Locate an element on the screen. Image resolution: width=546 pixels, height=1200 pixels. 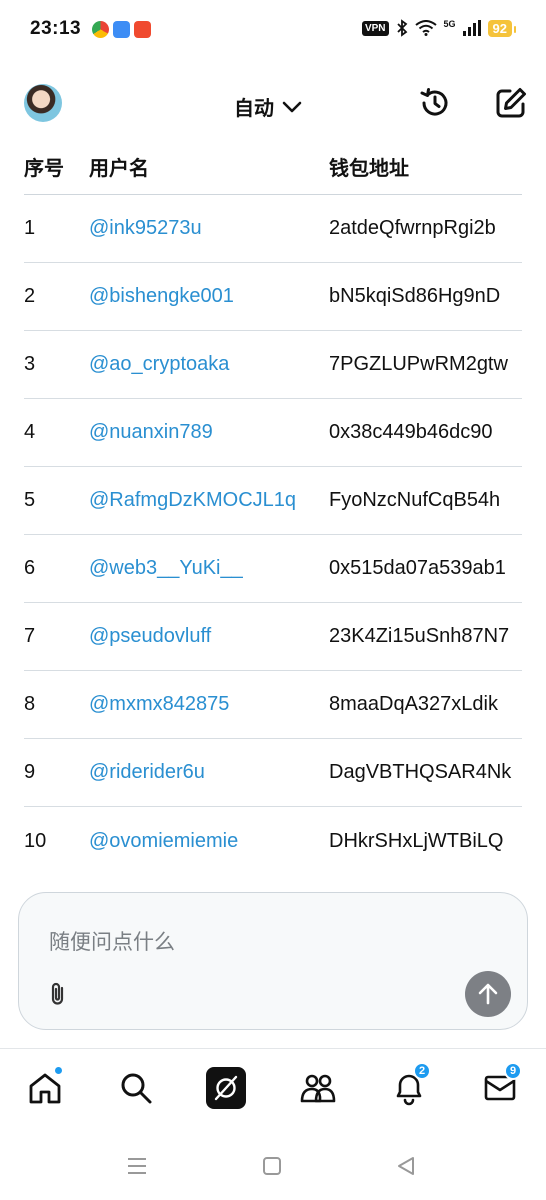
row-index: 1 is located at coordinates (30, 228).